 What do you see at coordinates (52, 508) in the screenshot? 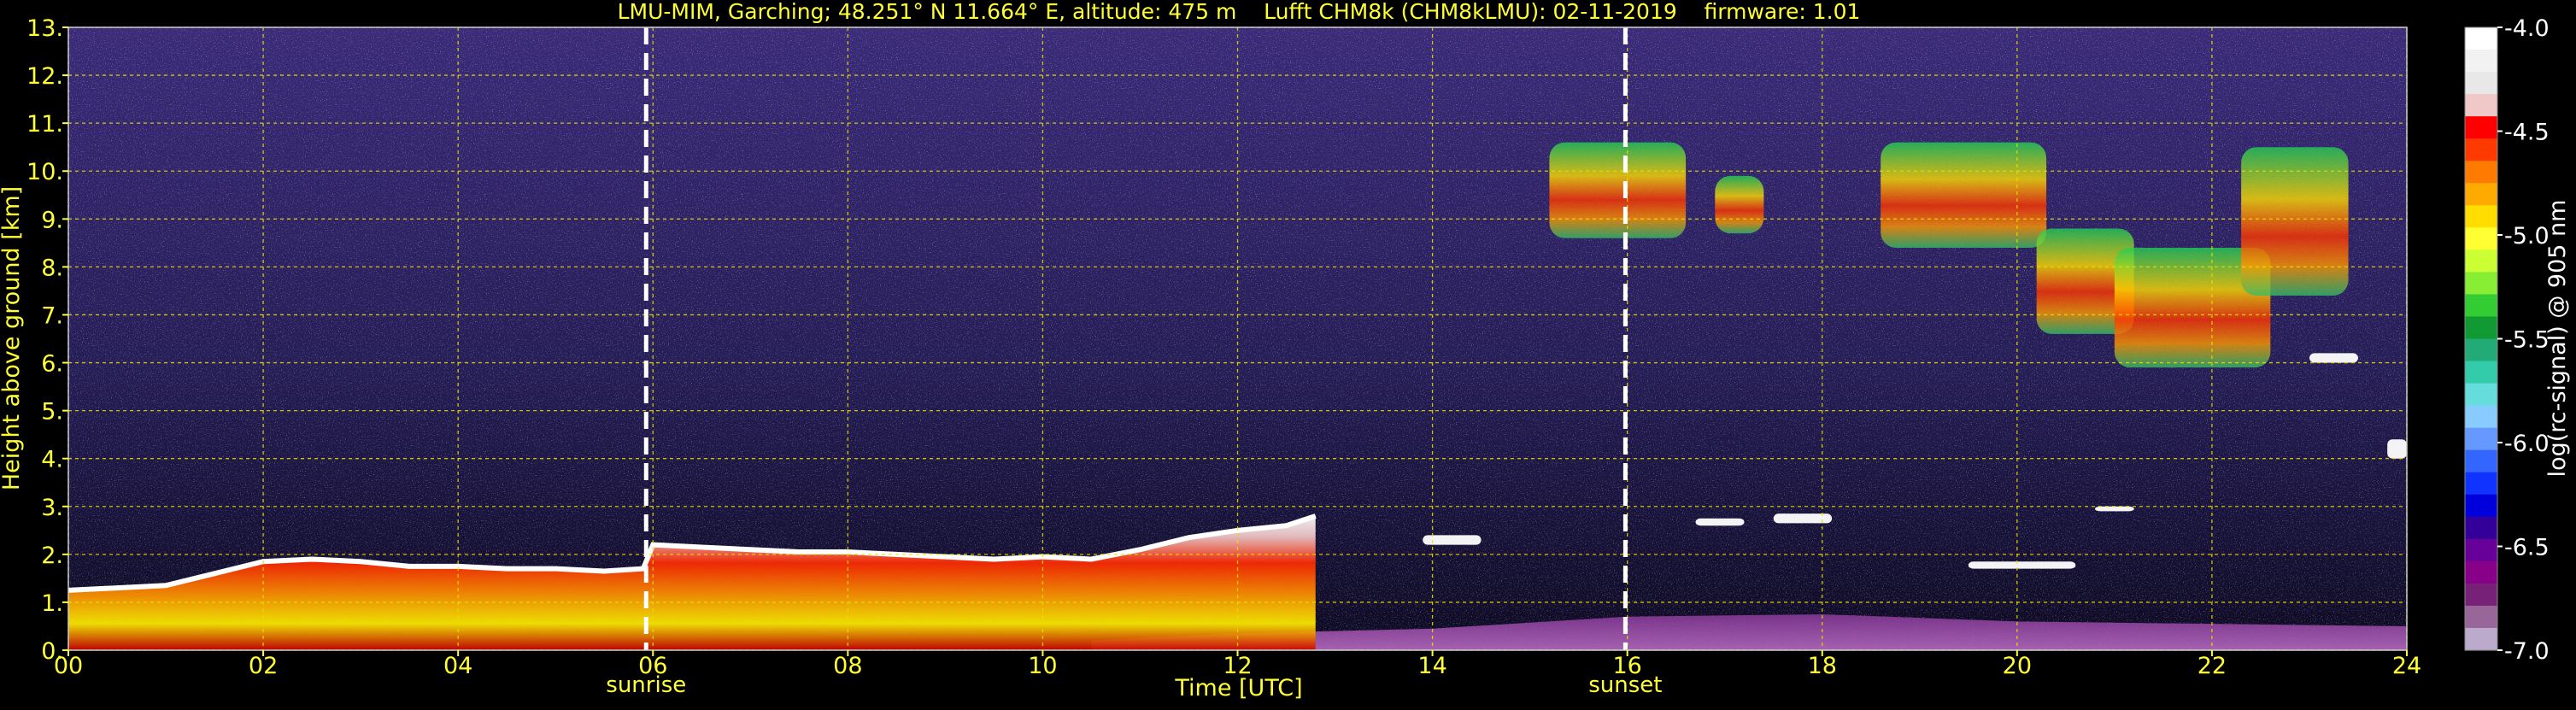
I see `y-tick-label: 3.` at bounding box center [52, 508].